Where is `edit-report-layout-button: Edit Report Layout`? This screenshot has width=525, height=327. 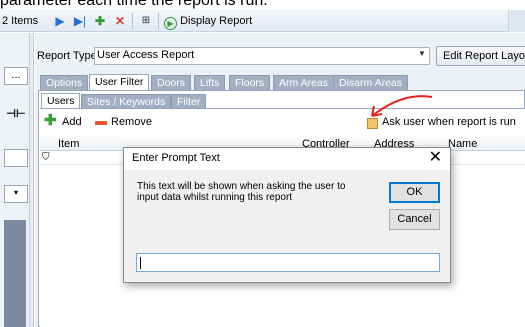 edit-report-layout-button: Edit Report Layout is located at coordinates (480, 56).